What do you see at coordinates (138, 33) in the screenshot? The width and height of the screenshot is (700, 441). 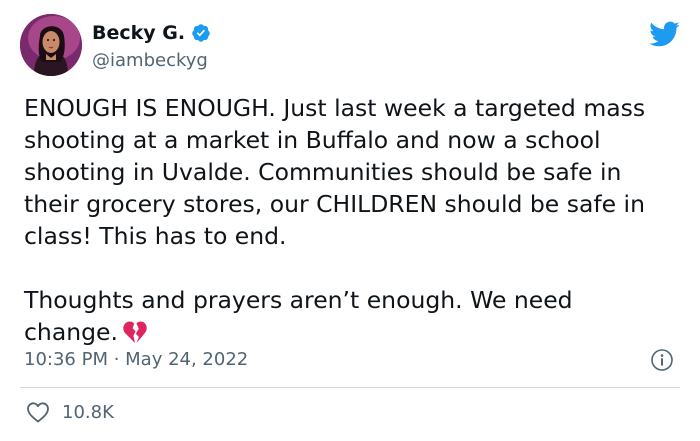 I see `author-display-name: Becky G.` at bounding box center [138, 33].